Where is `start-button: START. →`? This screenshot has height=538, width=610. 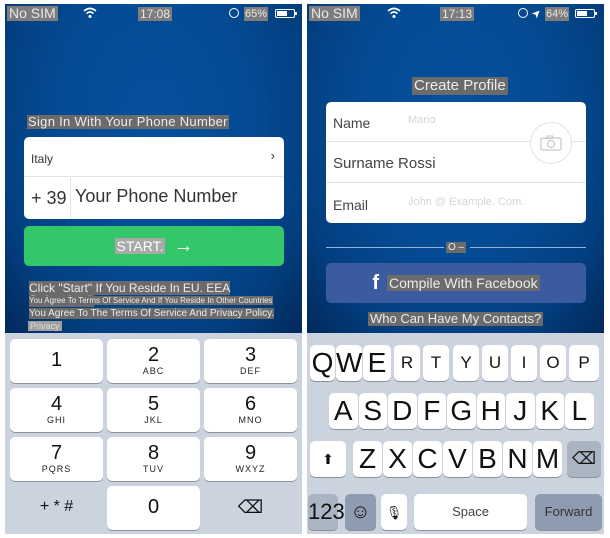 start-button: START. → is located at coordinates (154, 246).